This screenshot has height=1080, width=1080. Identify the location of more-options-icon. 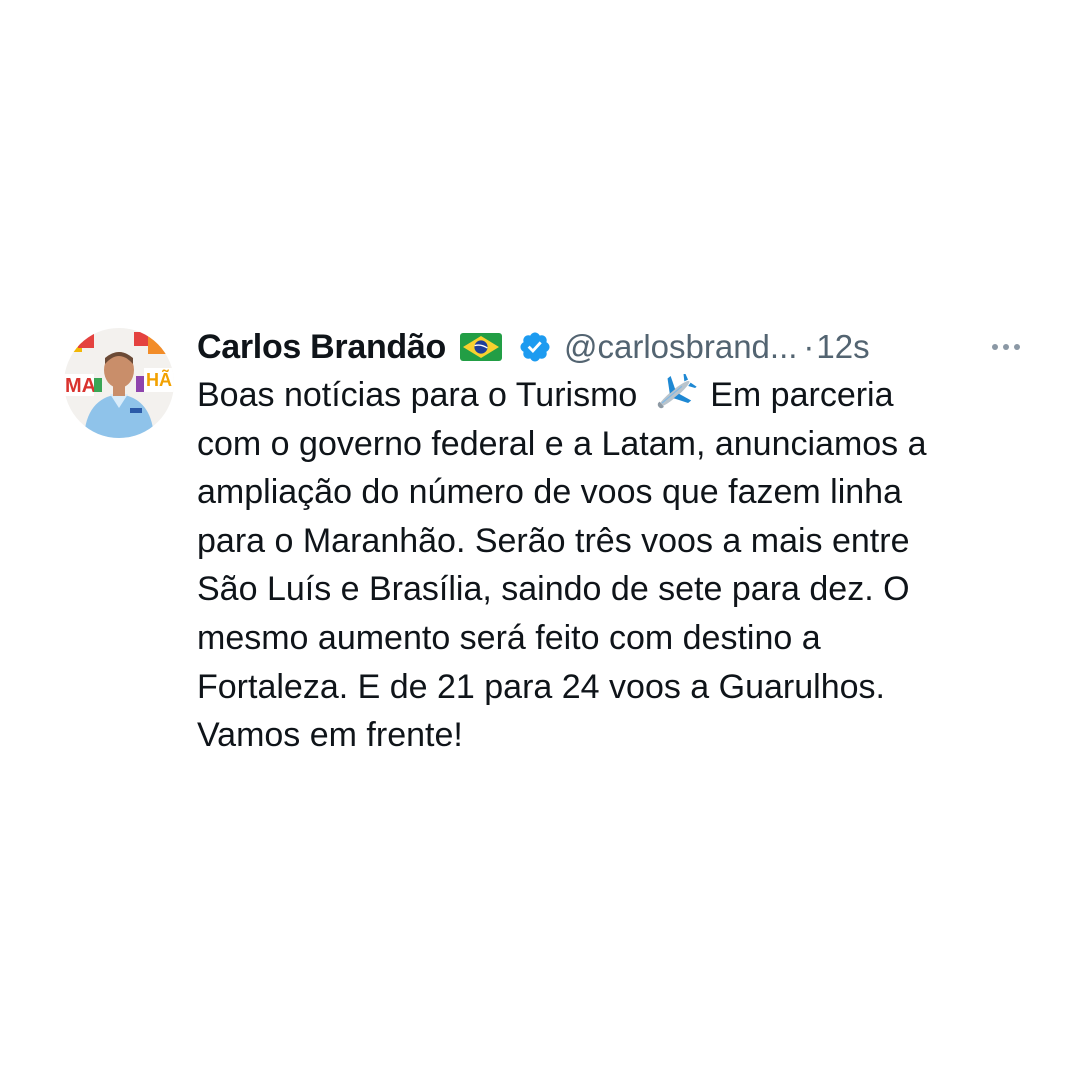
(1006, 347).